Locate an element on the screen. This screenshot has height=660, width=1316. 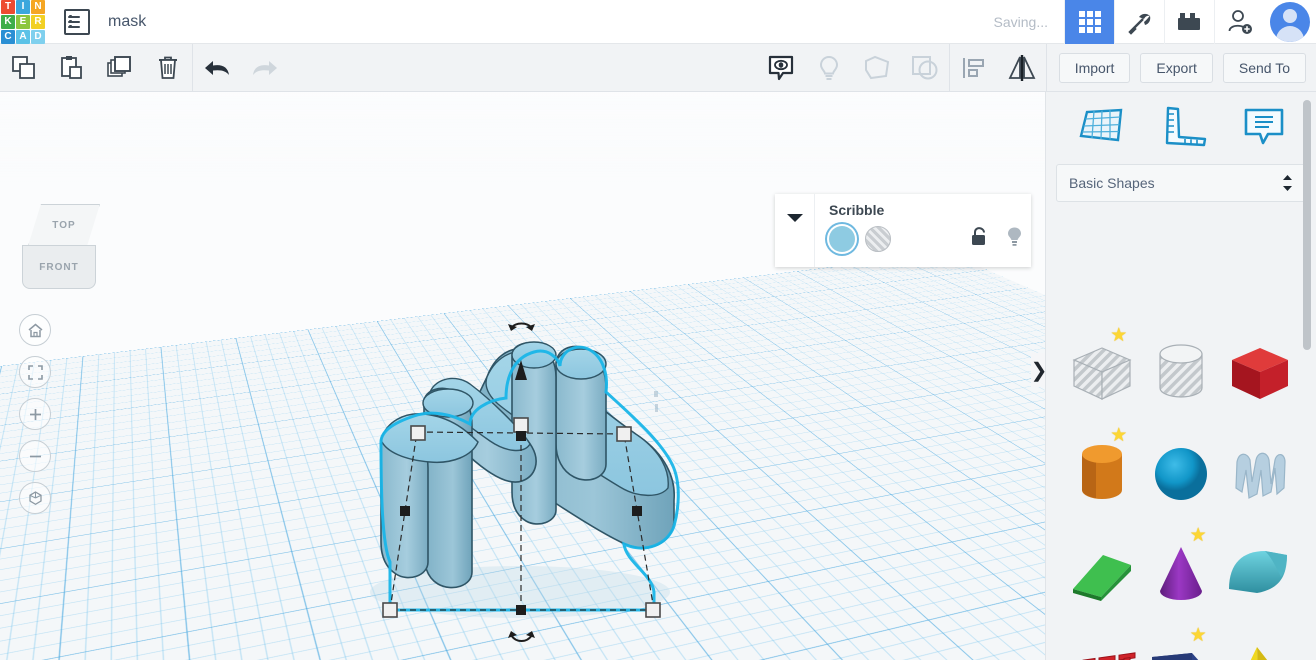
note-bubble-icon is located at coordinates (1263, 126).